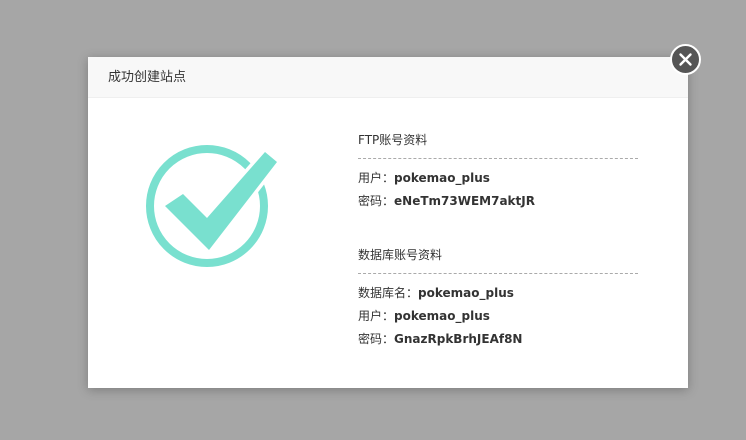  Describe the element at coordinates (498, 258) in the screenshot. I see `database-section-title: 数据库账号资料` at that location.